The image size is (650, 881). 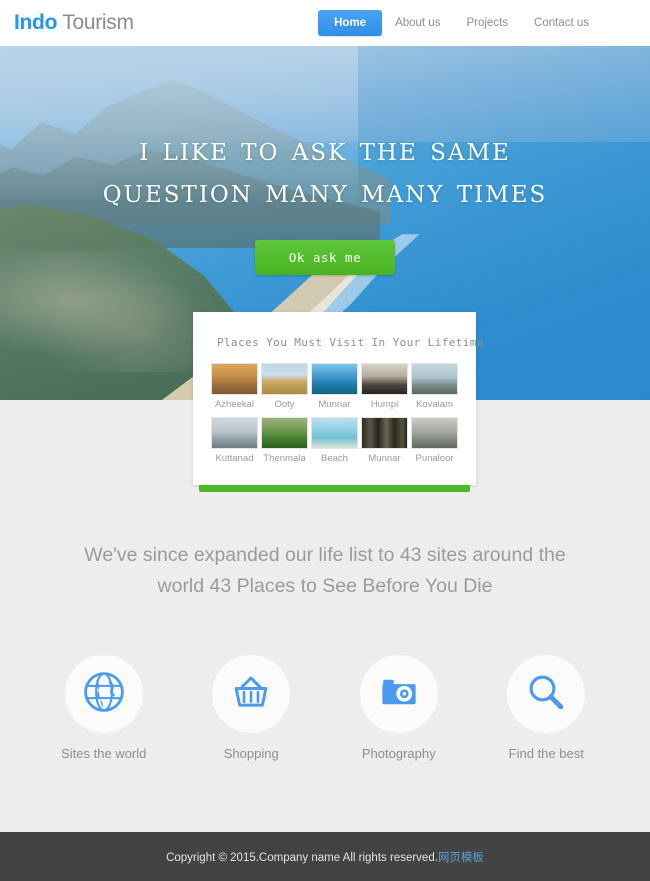 What do you see at coordinates (334, 458) in the screenshot?
I see `thumbnail-label: Beach` at bounding box center [334, 458].